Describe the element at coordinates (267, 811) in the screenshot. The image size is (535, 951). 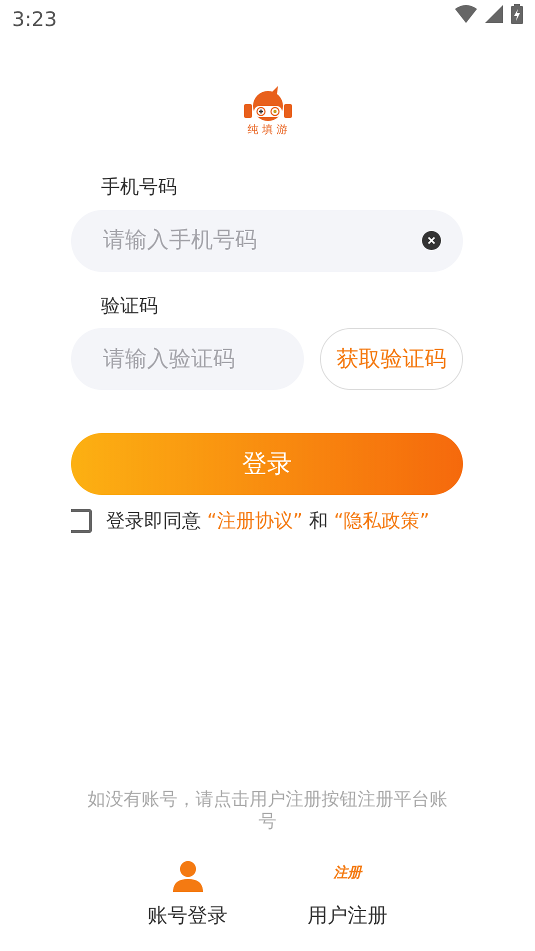
I see `hint-text: 如没有账号，请点击用户注册按钮注册平台账号` at that location.